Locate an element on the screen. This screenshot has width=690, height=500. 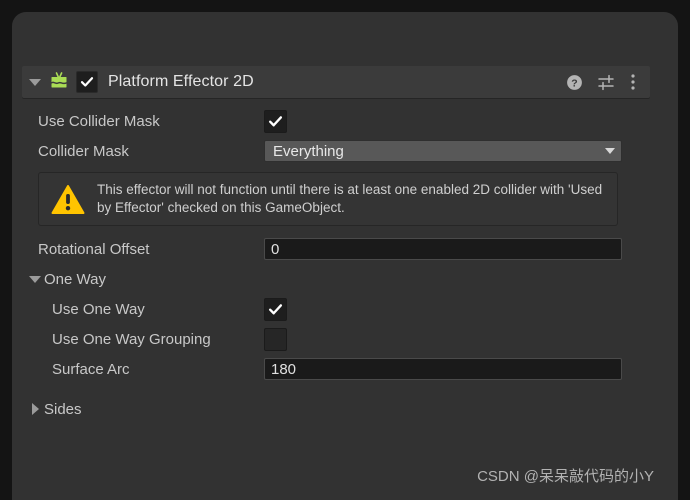
row-use-one-way-grouping: Use One Way Grouping is located at coordinates (345, 339).